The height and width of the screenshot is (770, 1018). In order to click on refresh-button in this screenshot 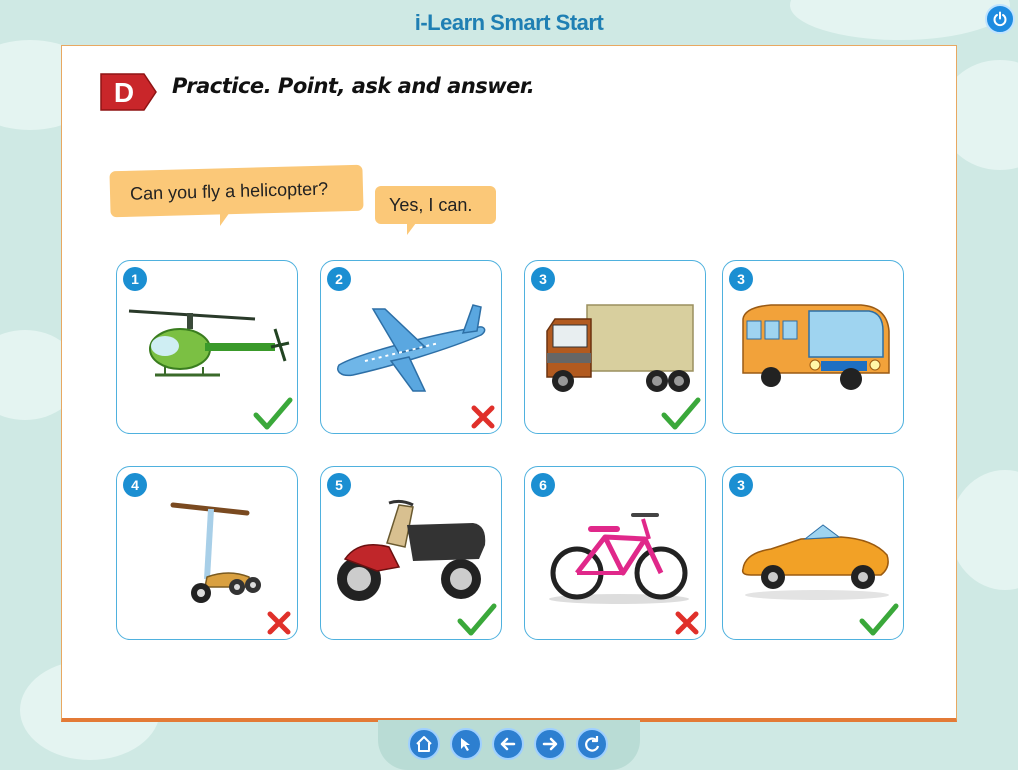, I will do `click(592, 744)`.